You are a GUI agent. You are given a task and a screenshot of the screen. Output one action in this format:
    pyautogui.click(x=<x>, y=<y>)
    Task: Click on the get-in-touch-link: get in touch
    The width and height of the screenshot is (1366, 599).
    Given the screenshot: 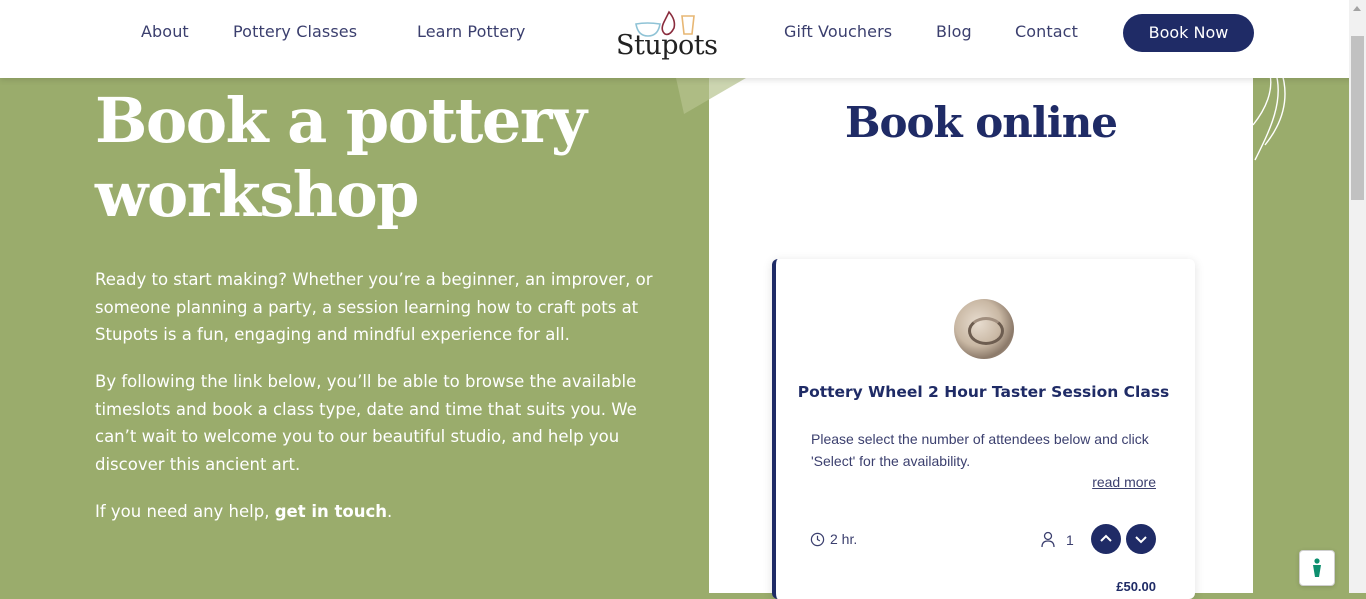 What is the action you would take?
    pyautogui.click(x=331, y=511)
    